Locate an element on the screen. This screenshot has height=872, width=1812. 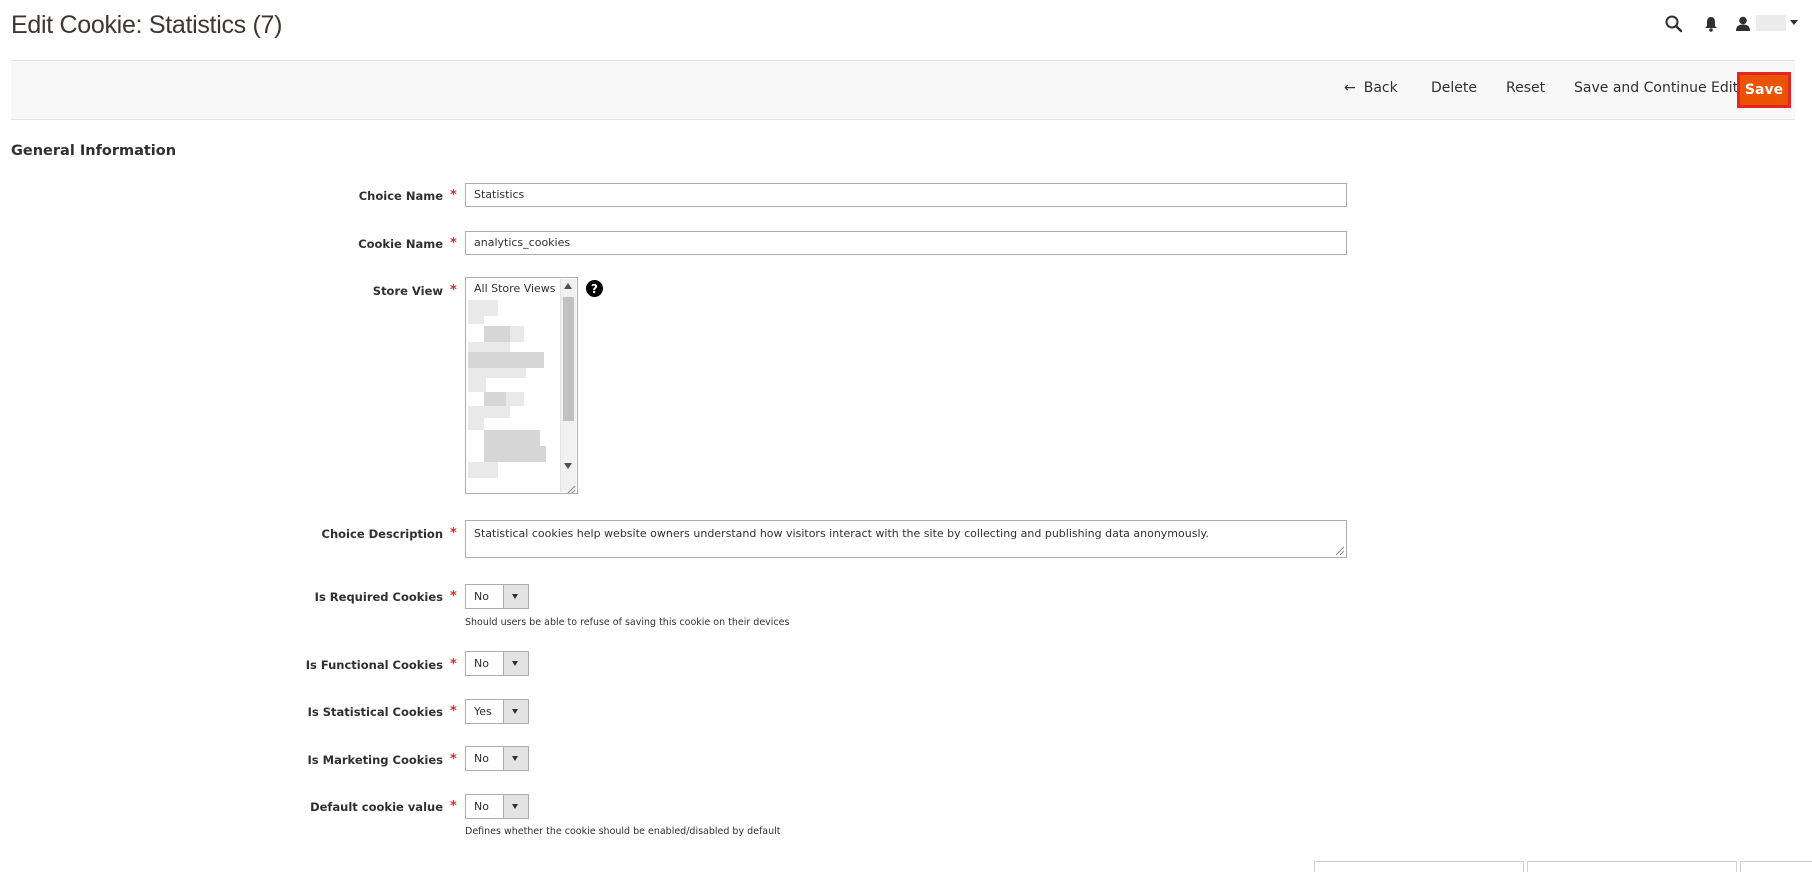
store-view-option: All Store Views is located at coordinates (515, 288).